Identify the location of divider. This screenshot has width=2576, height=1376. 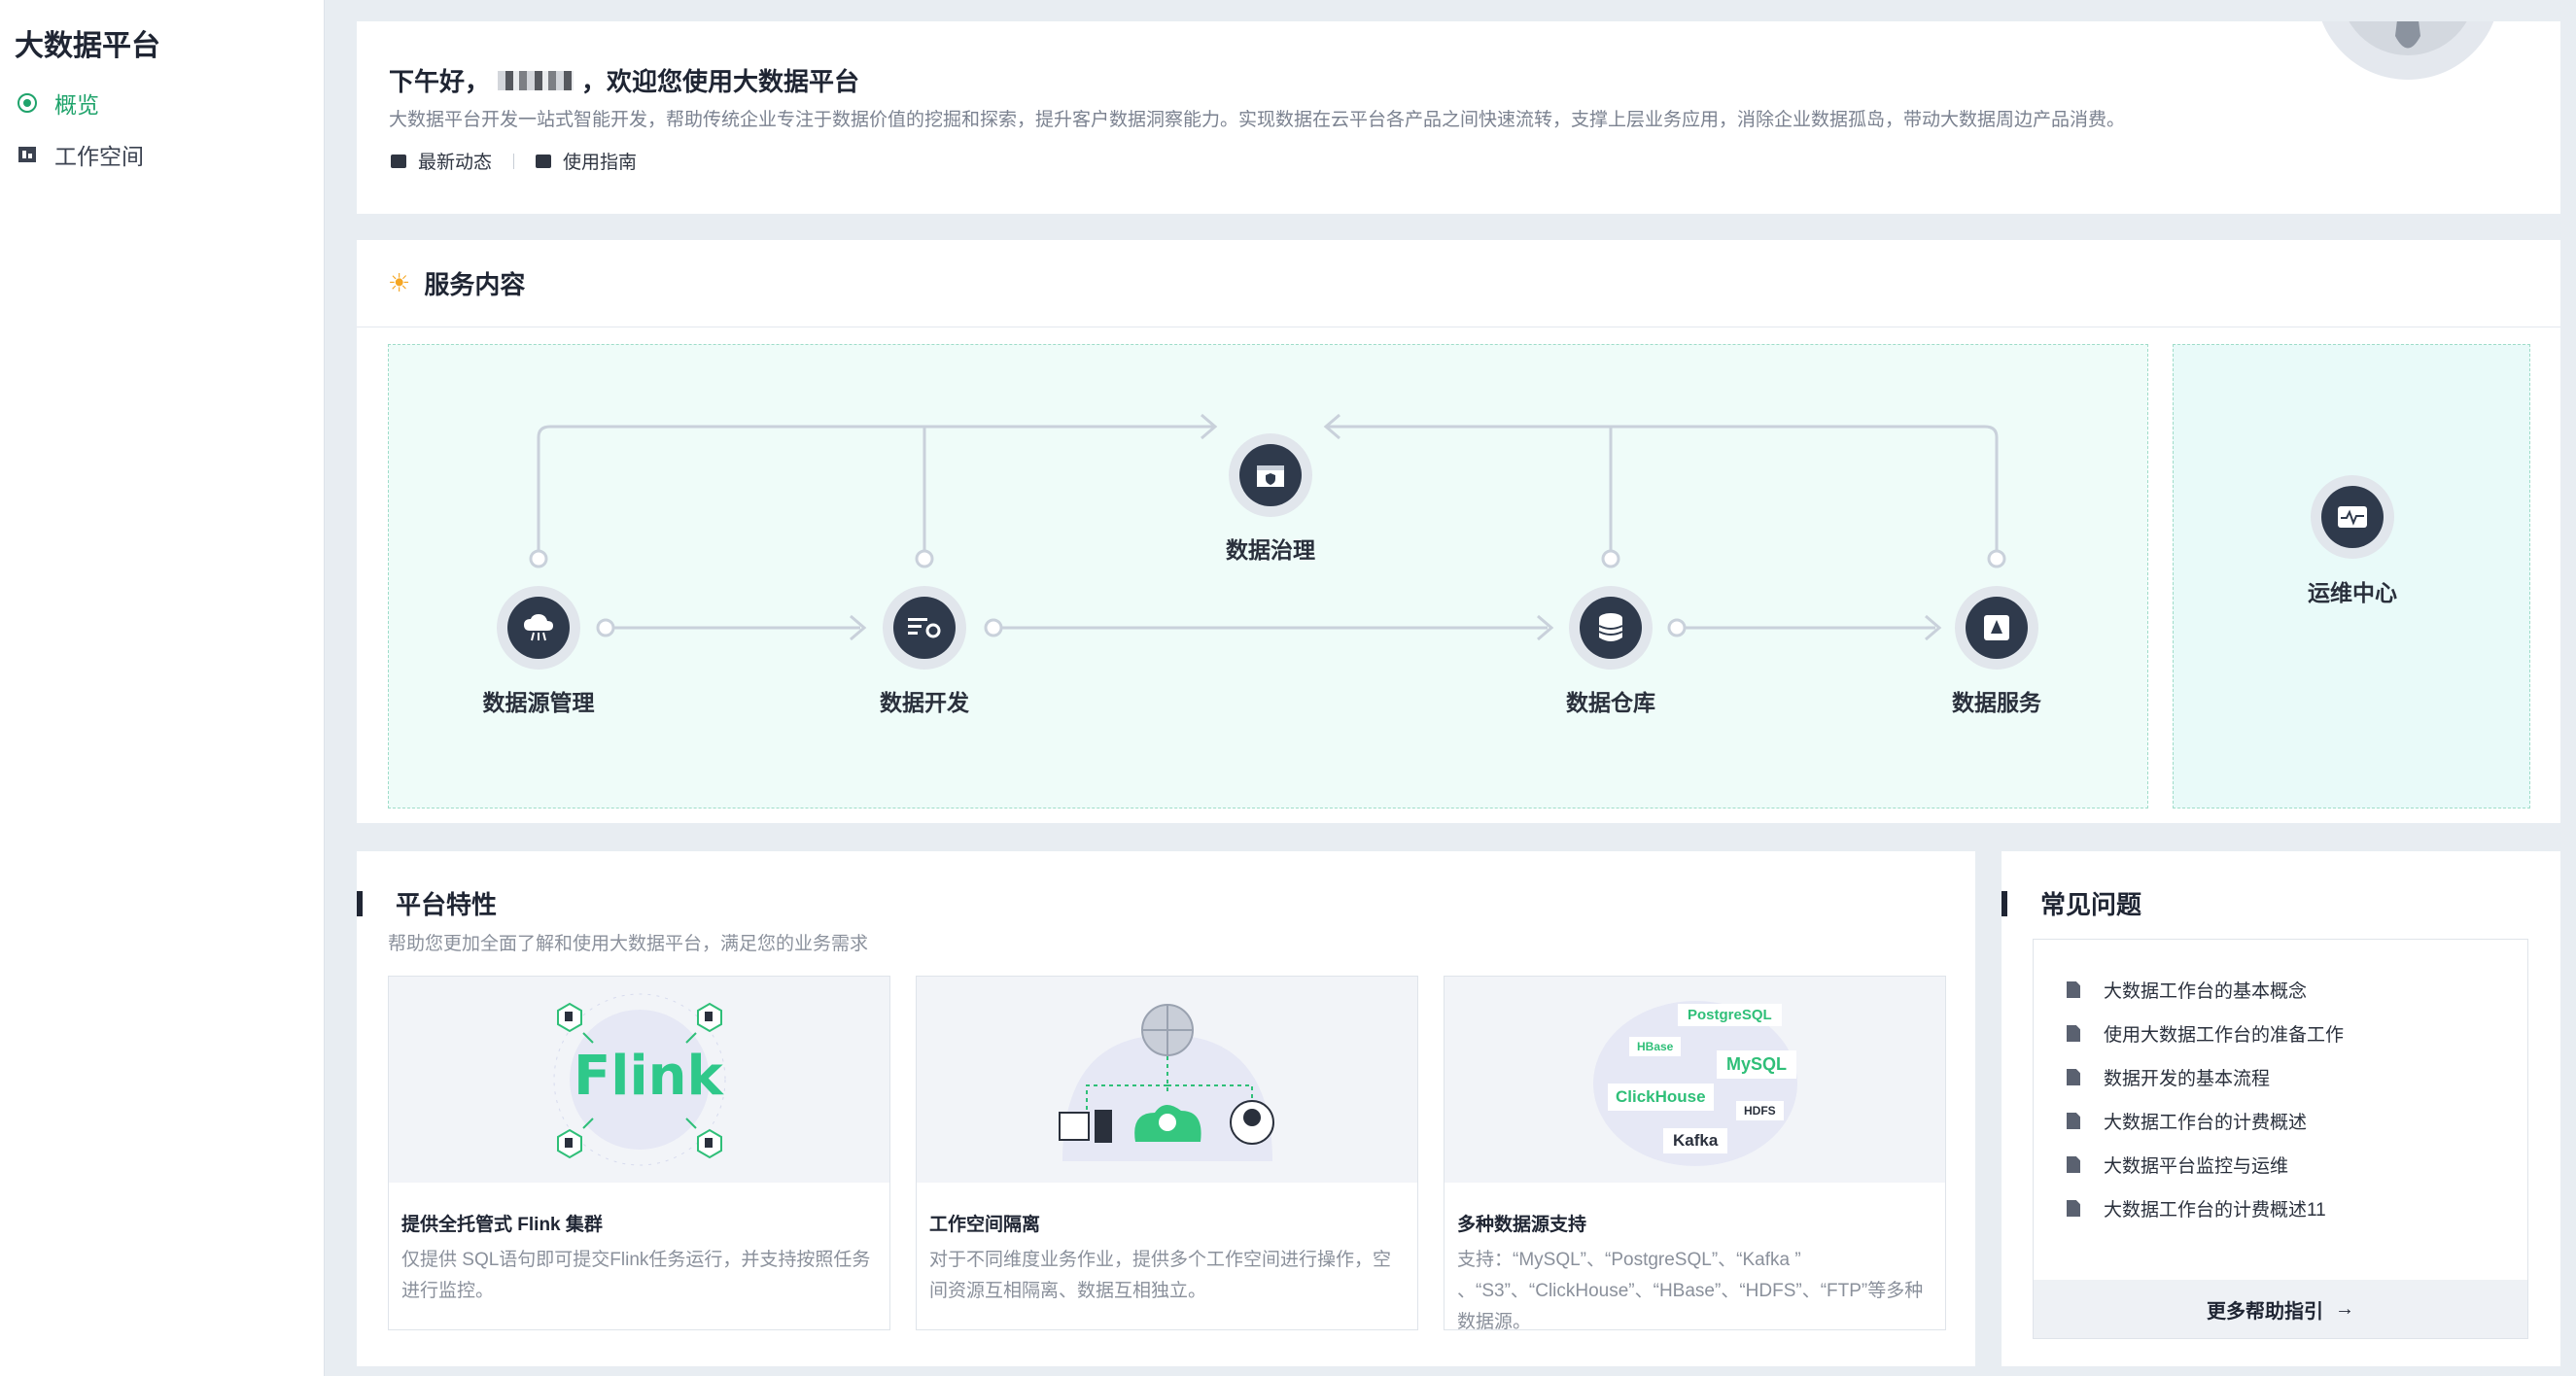
(514, 161).